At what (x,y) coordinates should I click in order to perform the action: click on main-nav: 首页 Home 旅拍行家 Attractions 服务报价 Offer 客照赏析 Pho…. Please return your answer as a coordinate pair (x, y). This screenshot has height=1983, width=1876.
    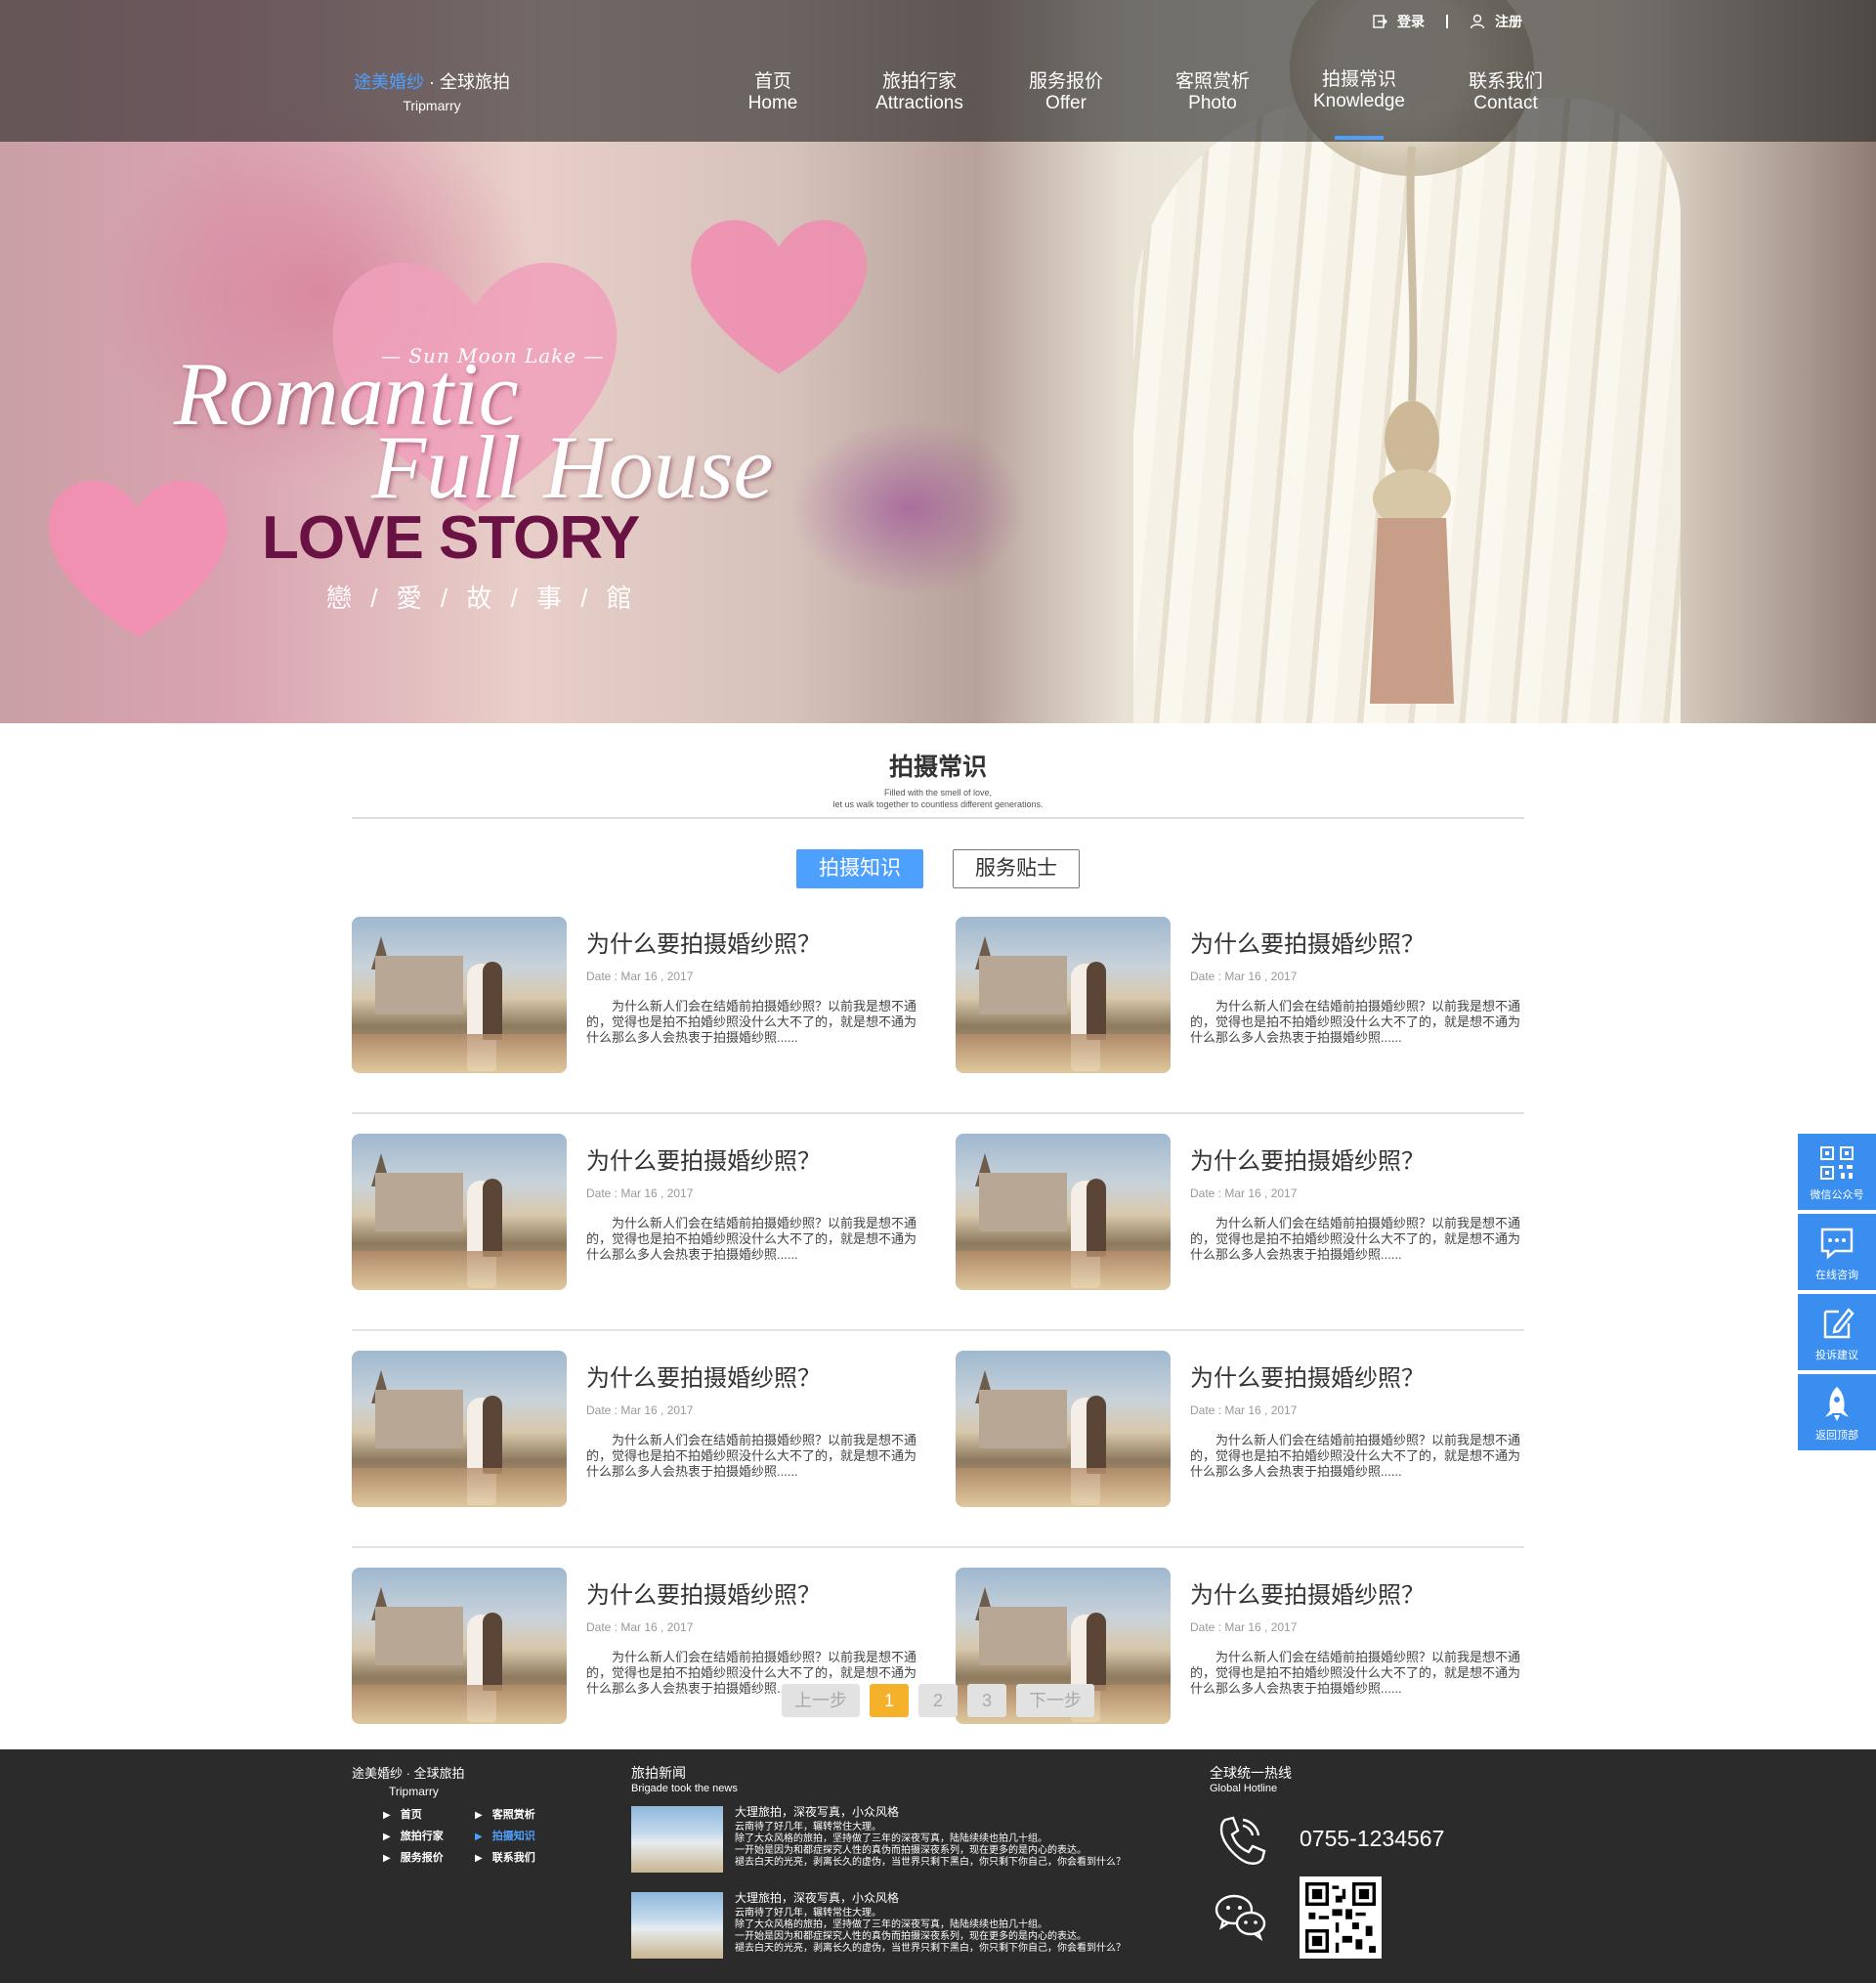
    Looking at the image, I should click on (1139, 104).